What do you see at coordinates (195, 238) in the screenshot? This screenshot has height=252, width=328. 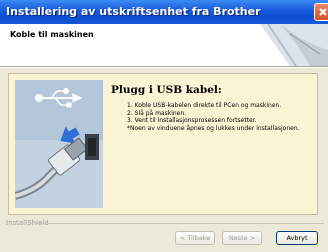 I see `back-button: < Tilbake` at bounding box center [195, 238].